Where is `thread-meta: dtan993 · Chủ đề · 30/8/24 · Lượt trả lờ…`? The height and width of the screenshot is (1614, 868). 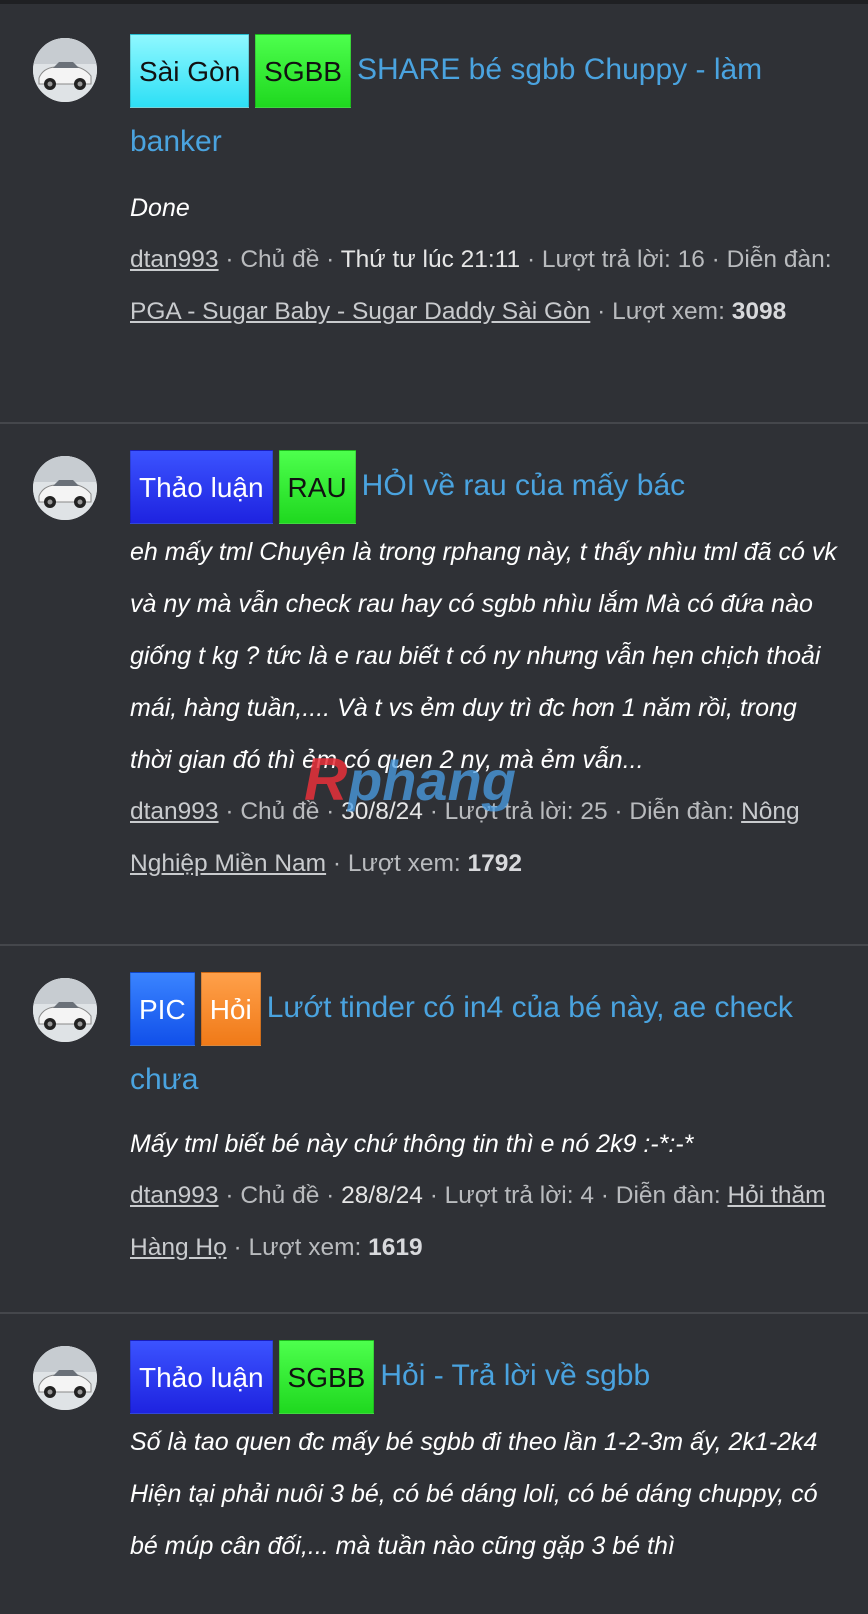 thread-meta: dtan993 · Chủ đề · 30/8/24 · Lượt trả lờ… is located at coordinates (465, 837).